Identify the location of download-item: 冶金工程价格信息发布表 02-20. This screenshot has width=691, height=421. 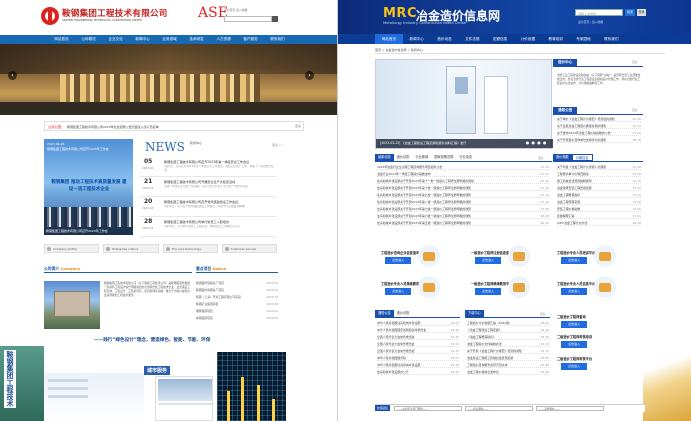
(508, 373).